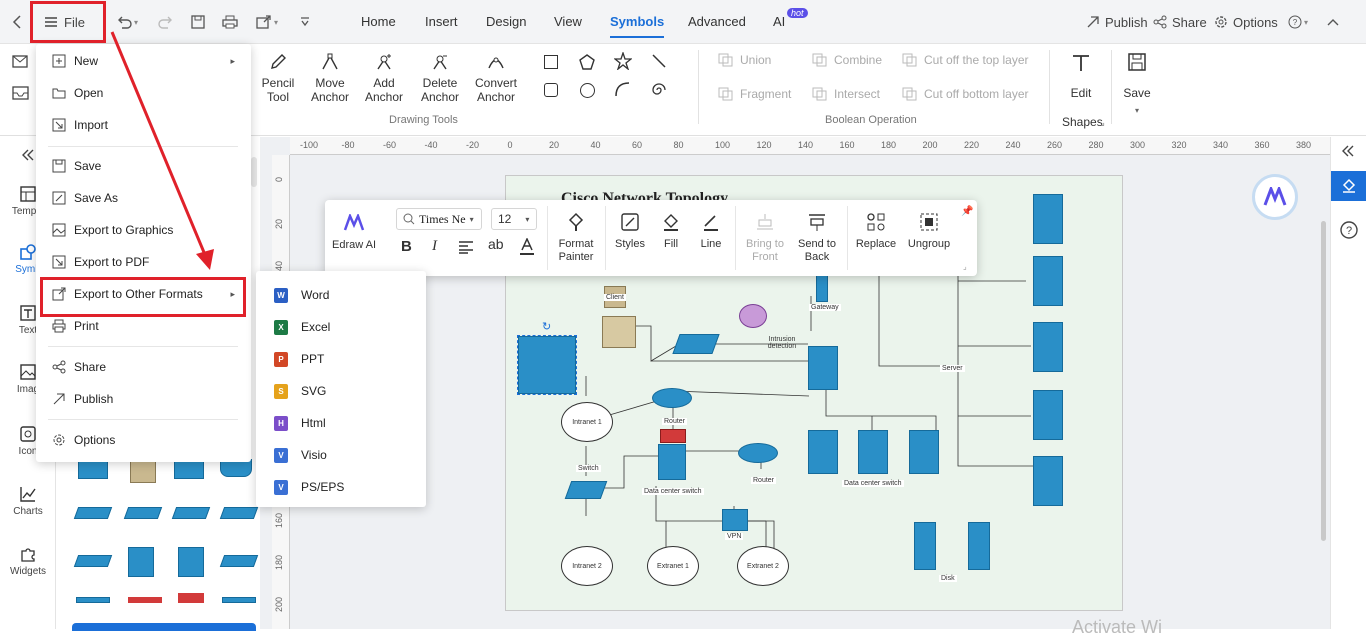 The width and height of the screenshot is (1366, 638). What do you see at coordinates (267, 22) in the screenshot?
I see `export-icon: ▾` at bounding box center [267, 22].